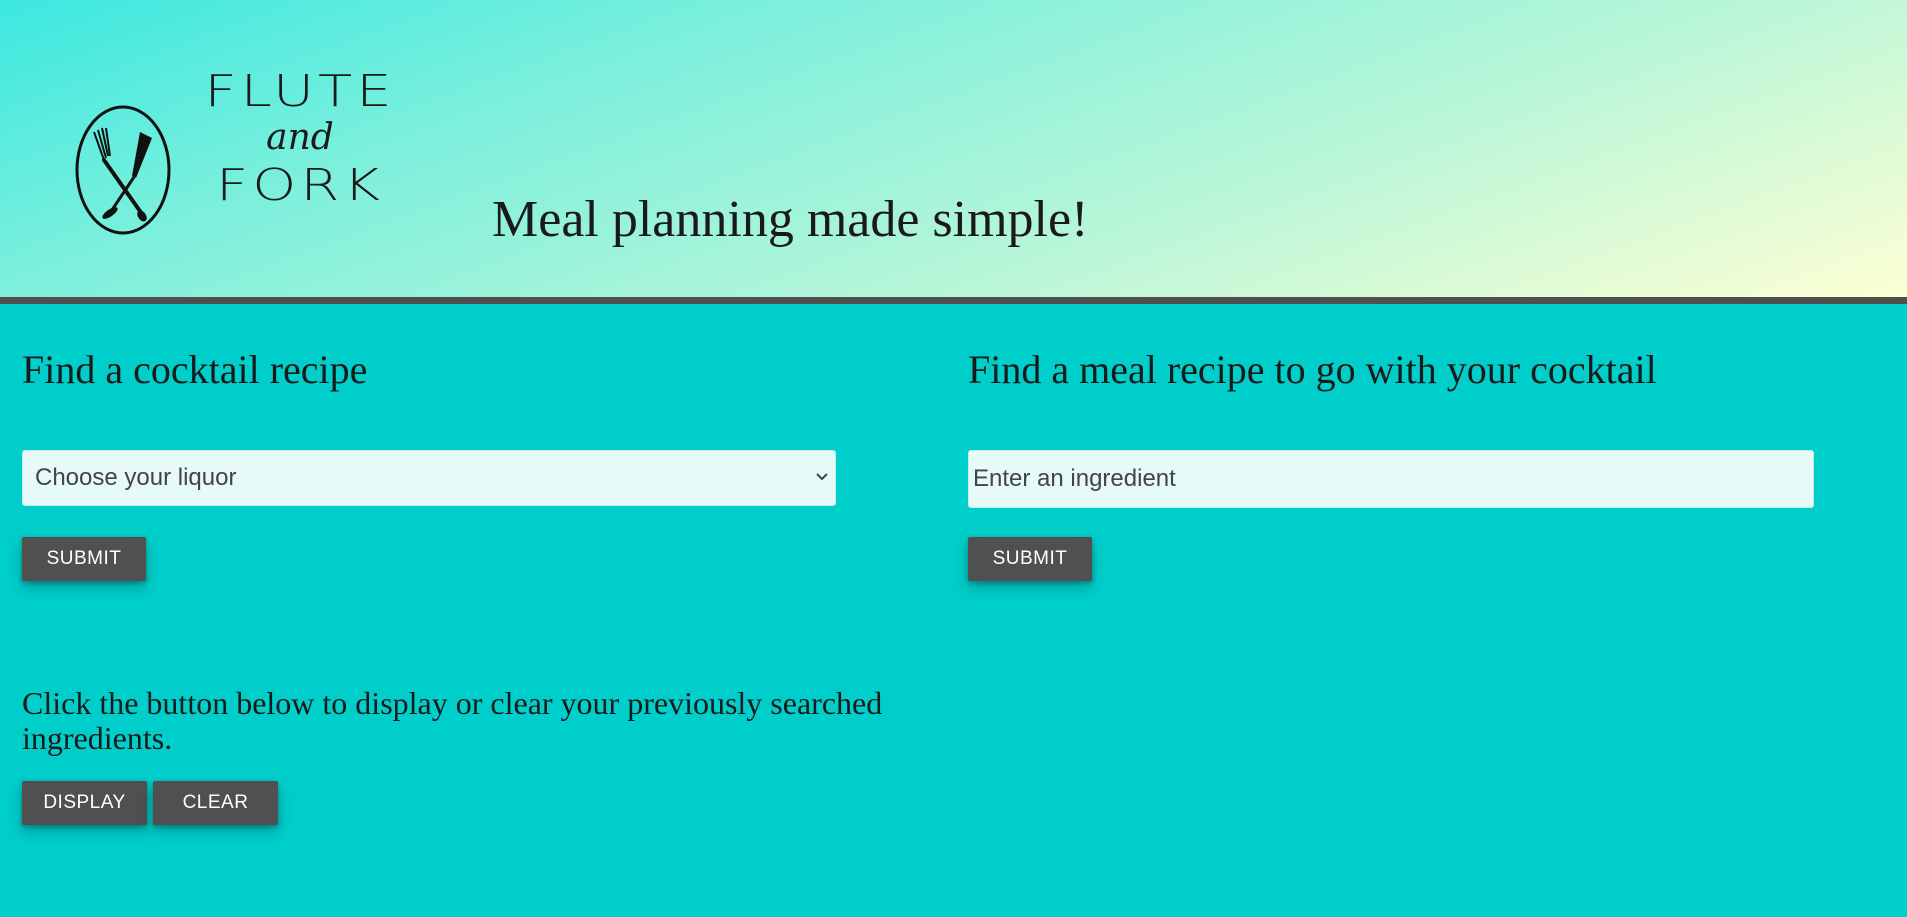  I want to click on ingredient-input-placeholder: Enter an ingredient, so click(1074, 478).